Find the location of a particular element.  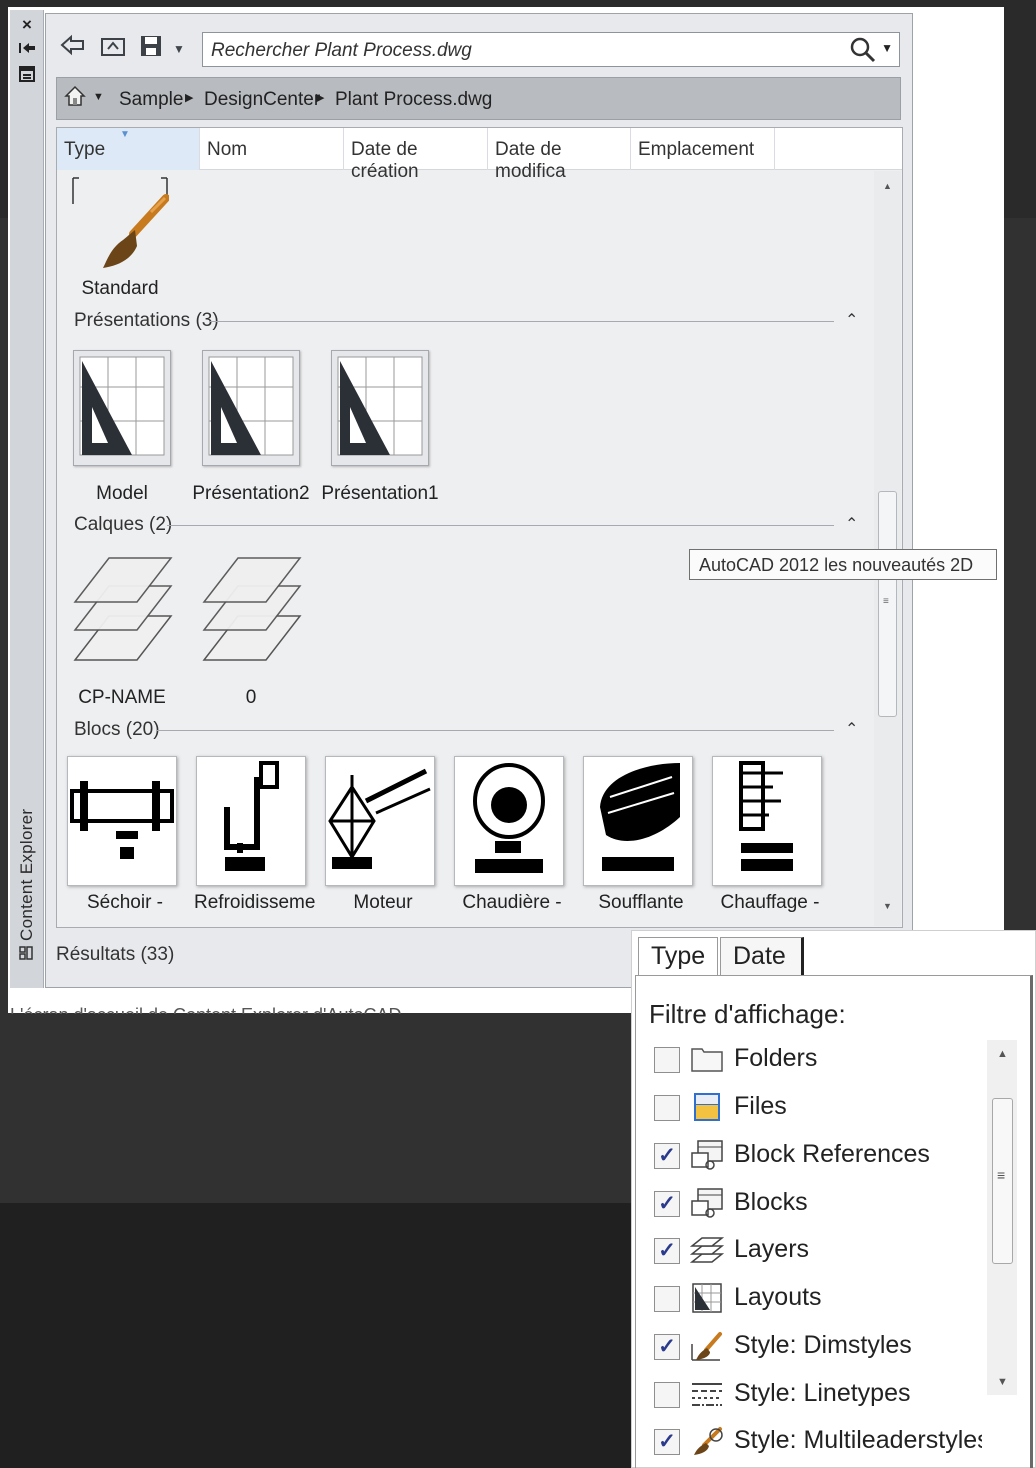

filter-item-blocks: ✓ Blocks is located at coordinates (818, 1203).